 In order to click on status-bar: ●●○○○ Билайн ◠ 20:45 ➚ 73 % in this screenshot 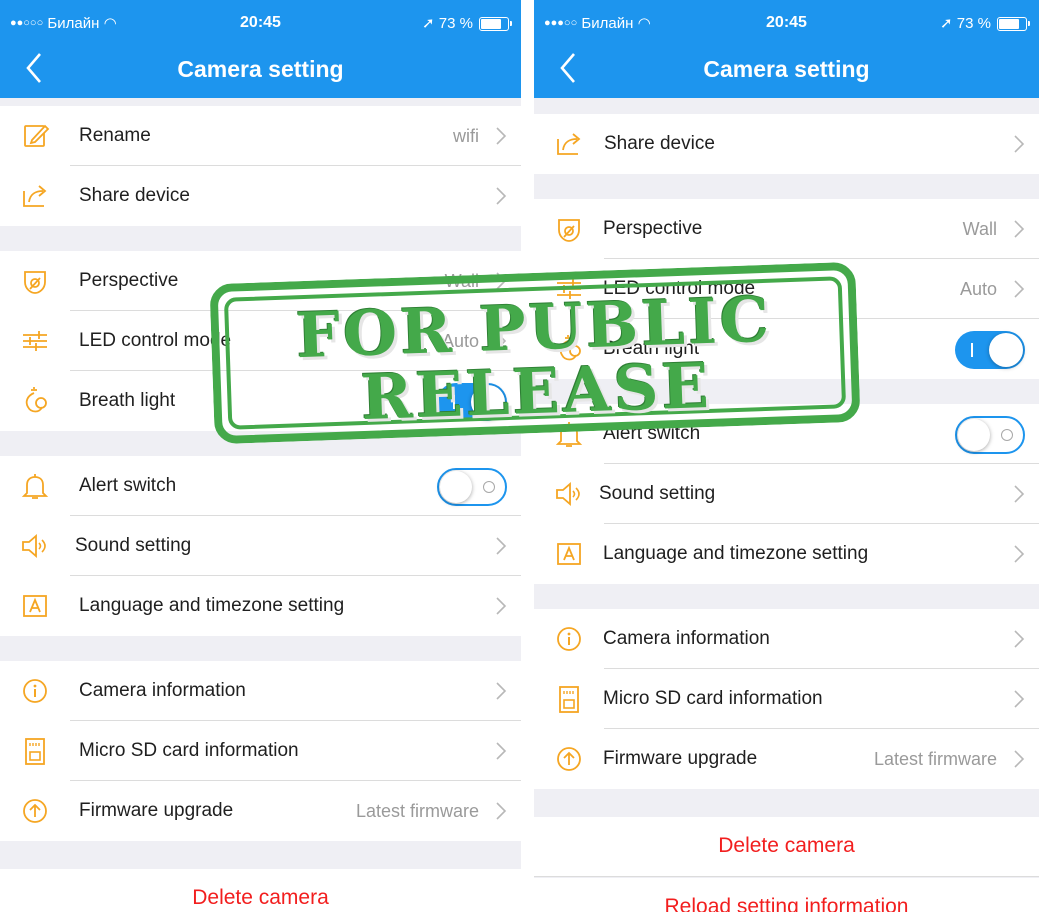, I will do `click(260, 25)`.